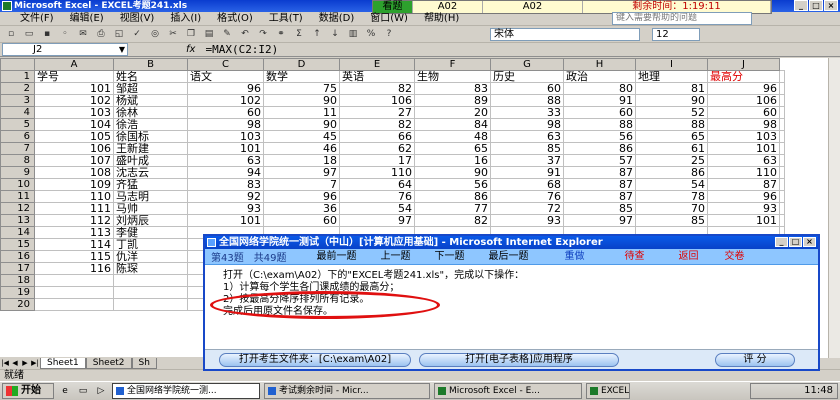 Image resolution: width=840 pixels, height=400 pixels. What do you see at coordinates (301, 112) in the screenshot?
I see `table-cell: 11` at bounding box center [301, 112].